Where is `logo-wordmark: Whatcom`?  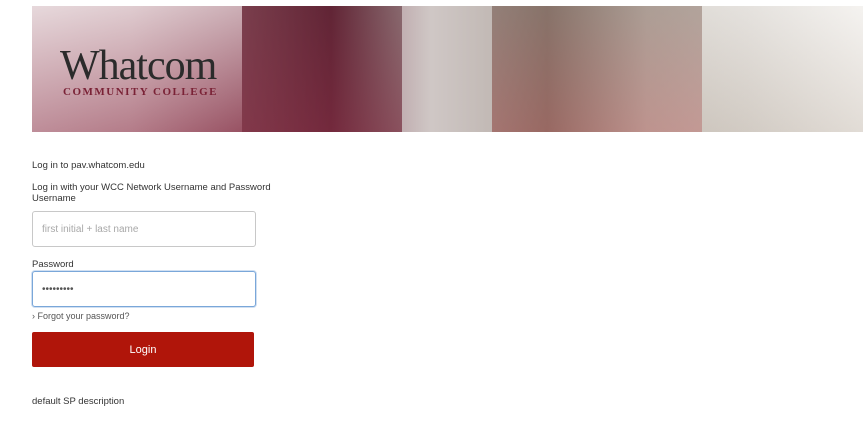
logo-wordmark: Whatcom is located at coordinates (138, 66).